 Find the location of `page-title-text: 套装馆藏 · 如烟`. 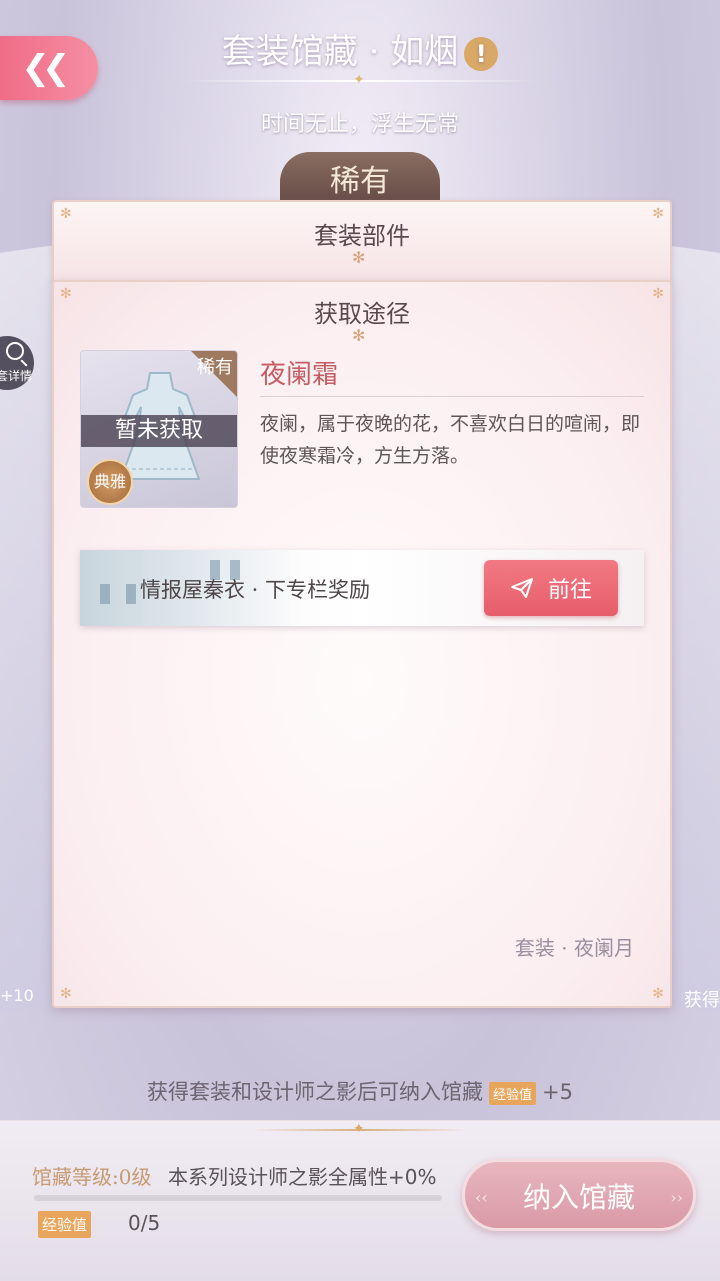

page-title-text: 套装馆藏 · 如烟 is located at coordinates (340, 52).